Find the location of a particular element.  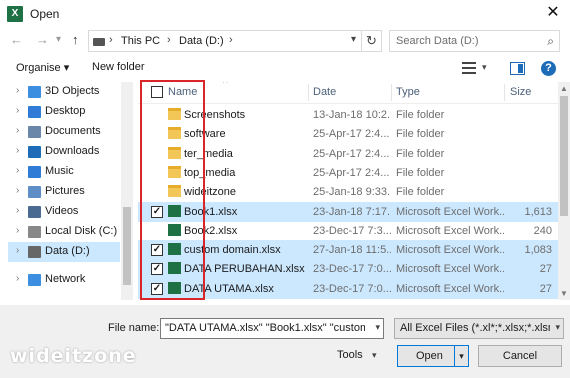

file-name: DATA PERUBAHAN.xlsx is located at coordinates (244, 269).